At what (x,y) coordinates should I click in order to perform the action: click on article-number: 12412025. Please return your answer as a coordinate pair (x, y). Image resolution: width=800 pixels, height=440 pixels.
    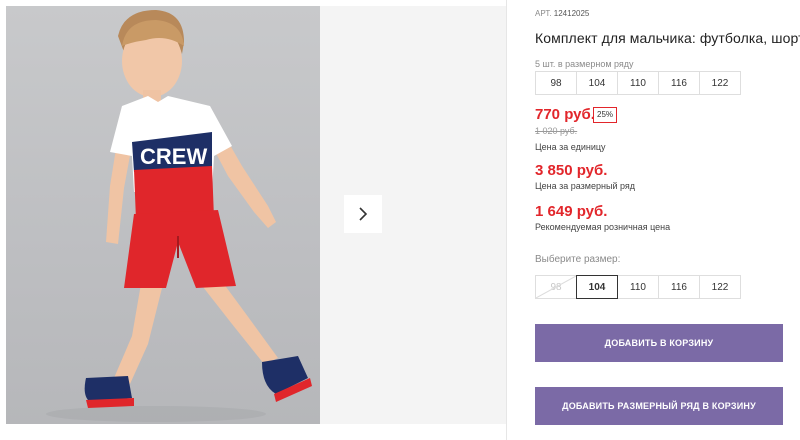
    Looking at the image, I should click on (571, 13).